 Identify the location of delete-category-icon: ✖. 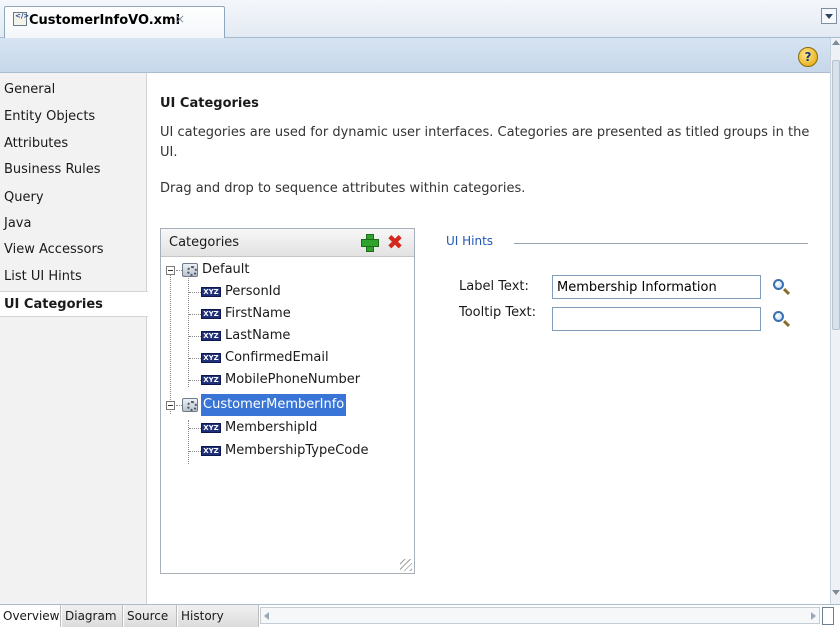
(395, 242).